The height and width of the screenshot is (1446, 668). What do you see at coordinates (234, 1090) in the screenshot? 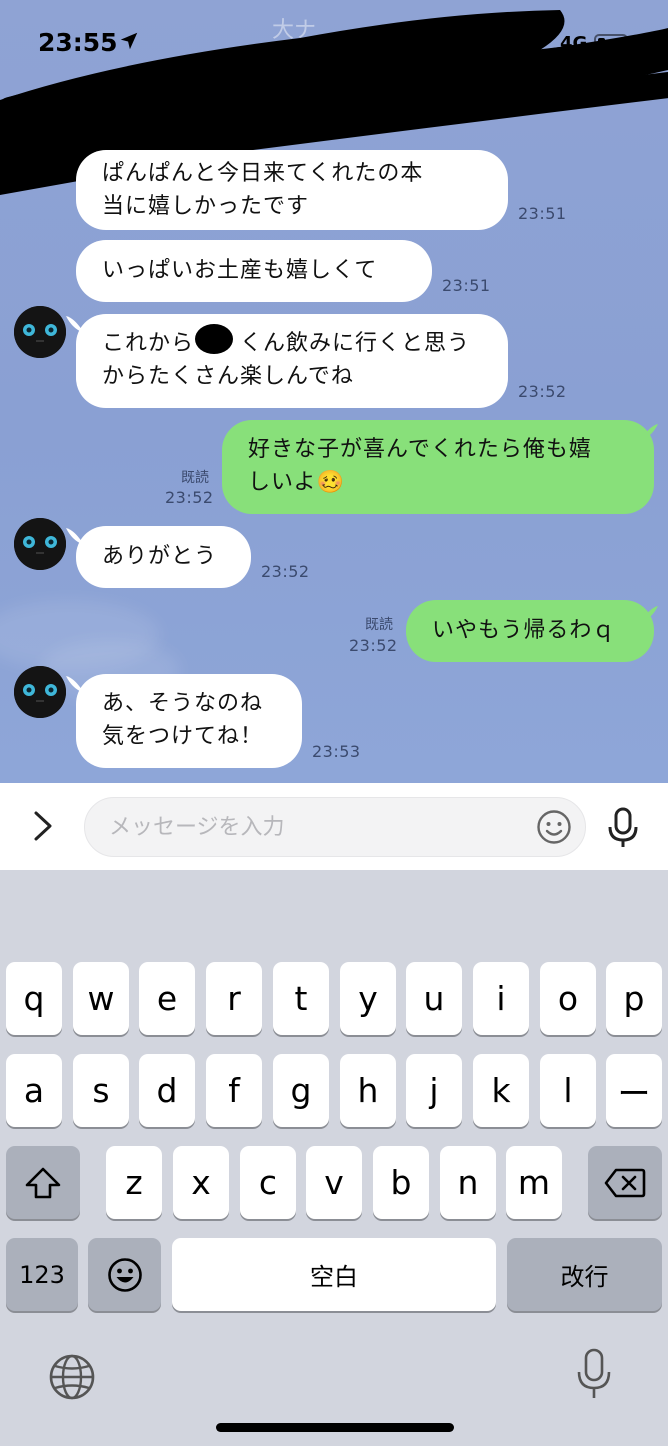
I see `key-f: f` at bounding box center [234, 1090].